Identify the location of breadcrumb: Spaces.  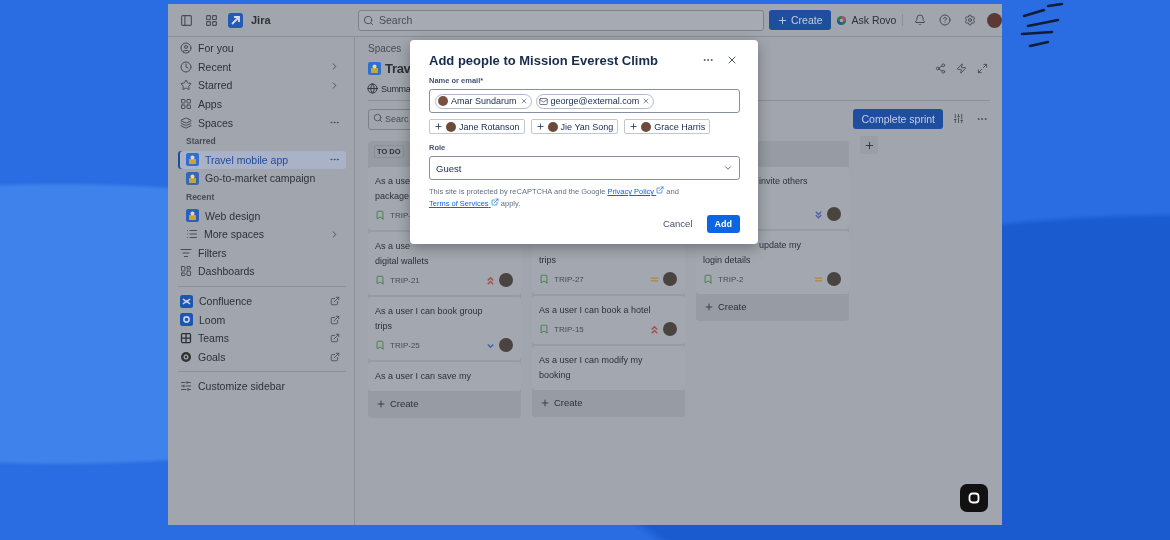
(385, 48).